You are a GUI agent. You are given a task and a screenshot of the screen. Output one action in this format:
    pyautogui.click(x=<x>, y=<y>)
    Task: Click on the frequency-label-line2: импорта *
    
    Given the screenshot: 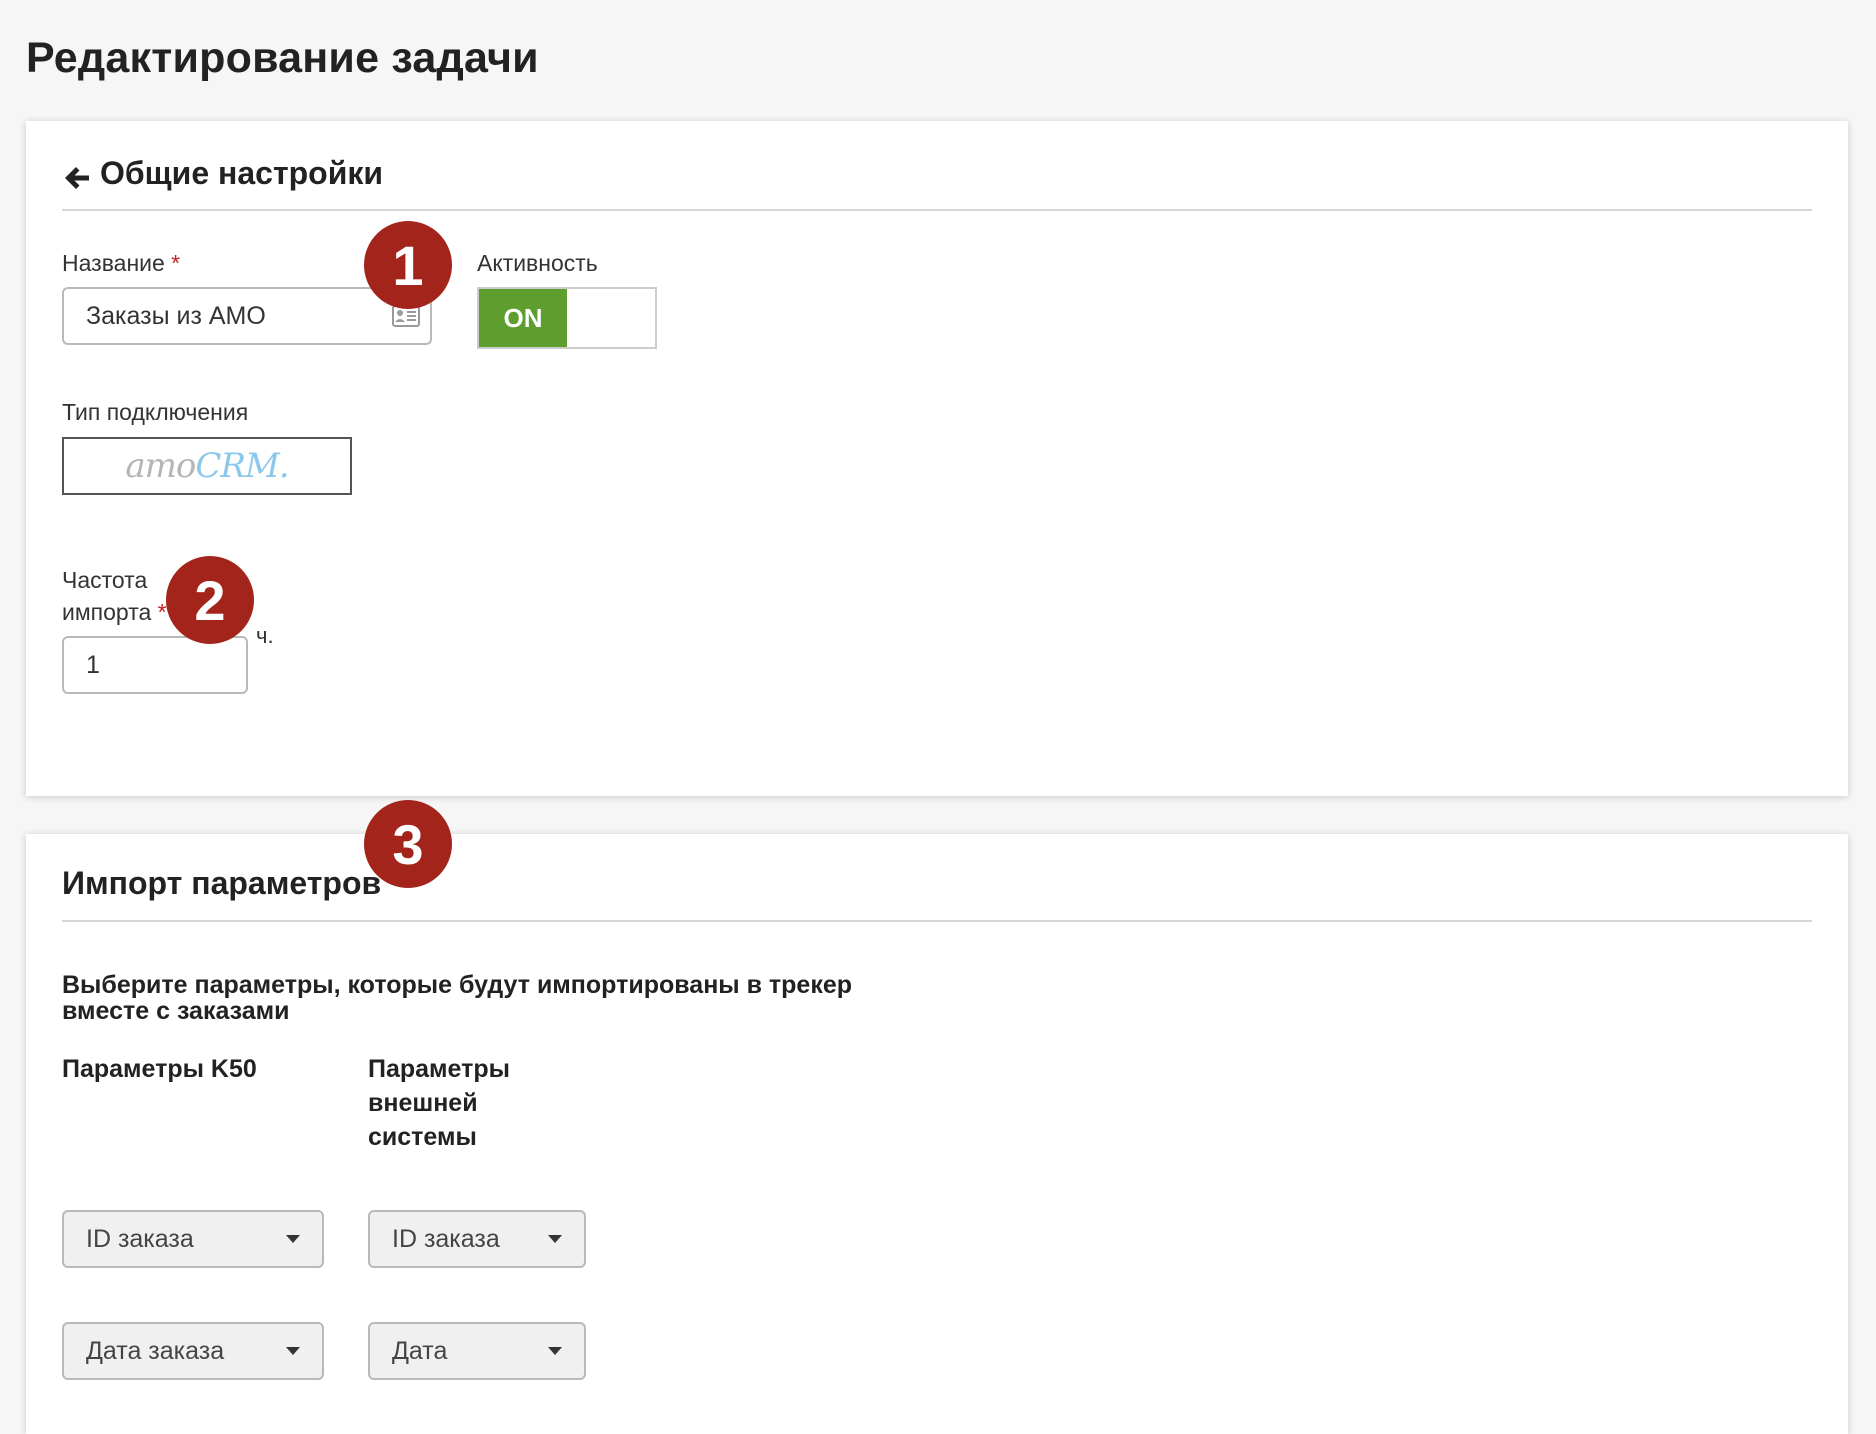 What is the action you would take?
    pyautogui.click(x=114, y=612)
    